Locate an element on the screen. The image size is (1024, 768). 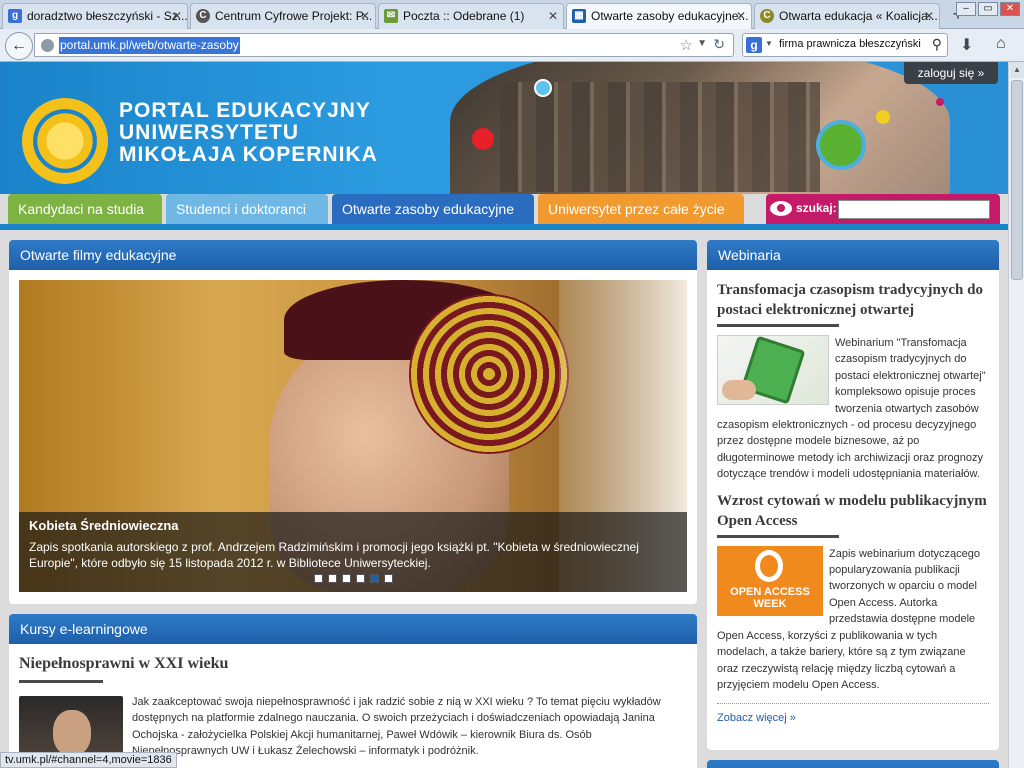
scroll-up-icon: ▲ is located at coordinates (1017, 70).